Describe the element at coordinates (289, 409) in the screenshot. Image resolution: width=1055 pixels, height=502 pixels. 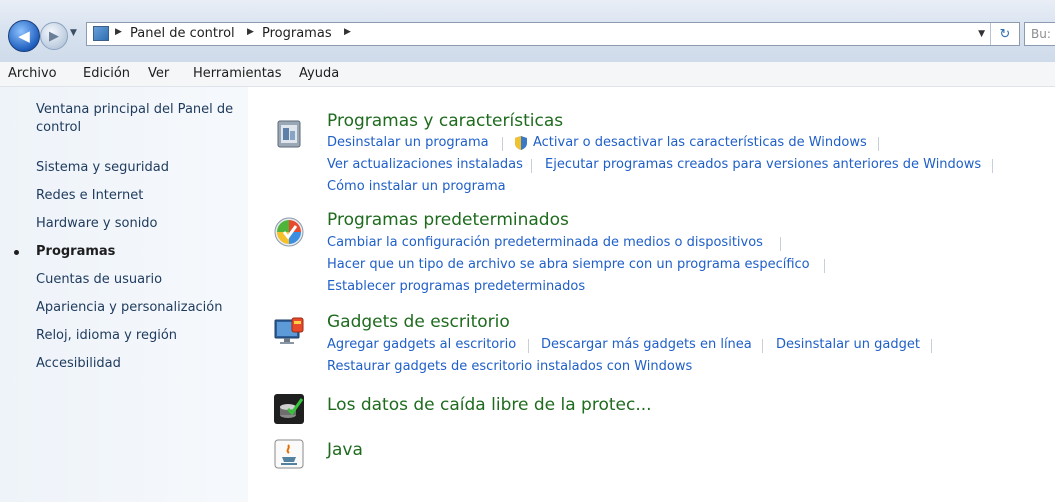
I see `freefall-protection-icon` at that location.